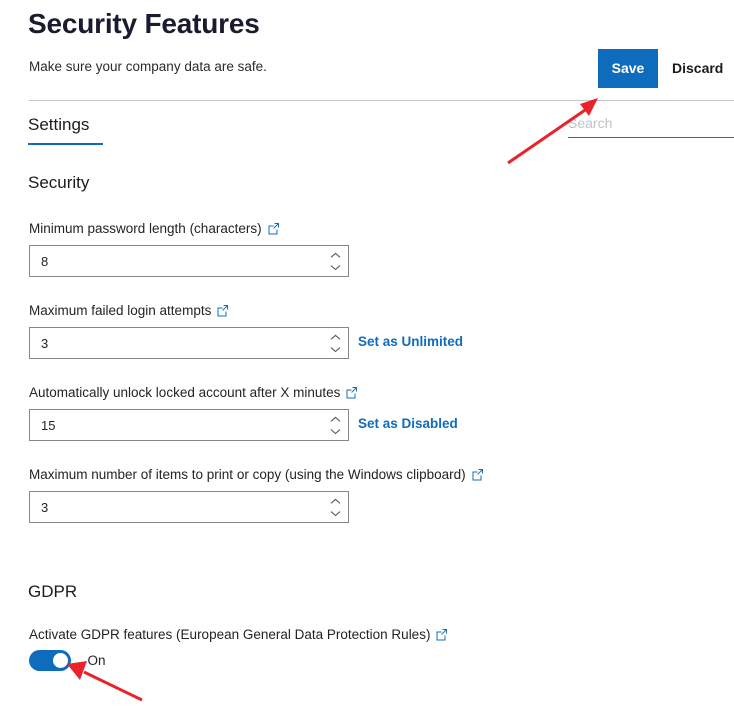 This screenshot has width=734, height=720. I want to click on section-heading-gdpr: GDPR, so click(53, 591).